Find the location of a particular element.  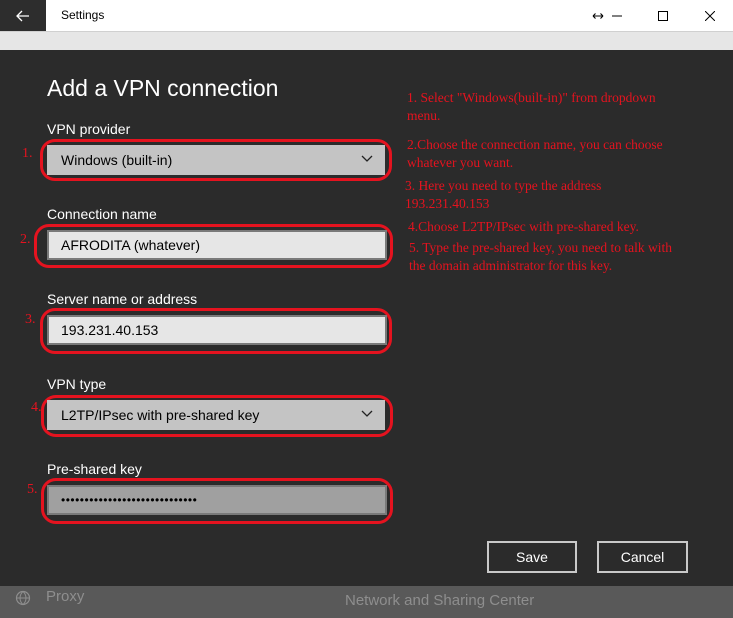

connection-name-input: AFRODITA (whatever) is located at coordinates (217, 245).